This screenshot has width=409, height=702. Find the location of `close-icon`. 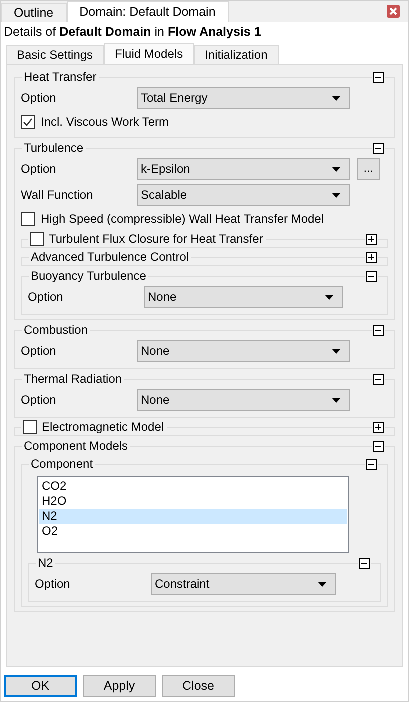

close-icon is located at coordinates (393, 11).